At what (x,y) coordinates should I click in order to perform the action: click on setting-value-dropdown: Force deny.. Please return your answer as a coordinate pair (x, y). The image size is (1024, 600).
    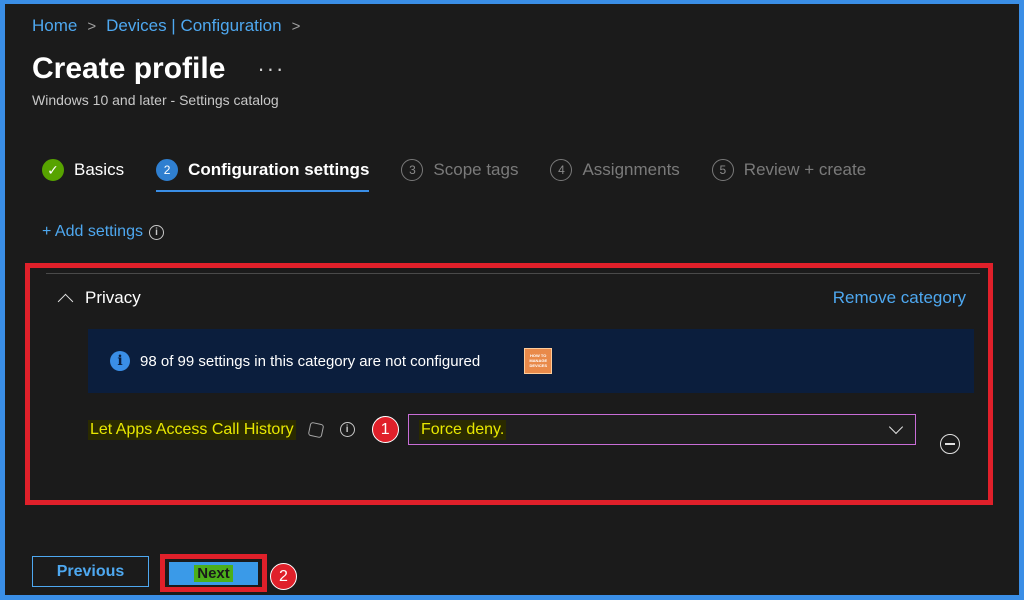
    Looking at the image, I should click on (662, 429).